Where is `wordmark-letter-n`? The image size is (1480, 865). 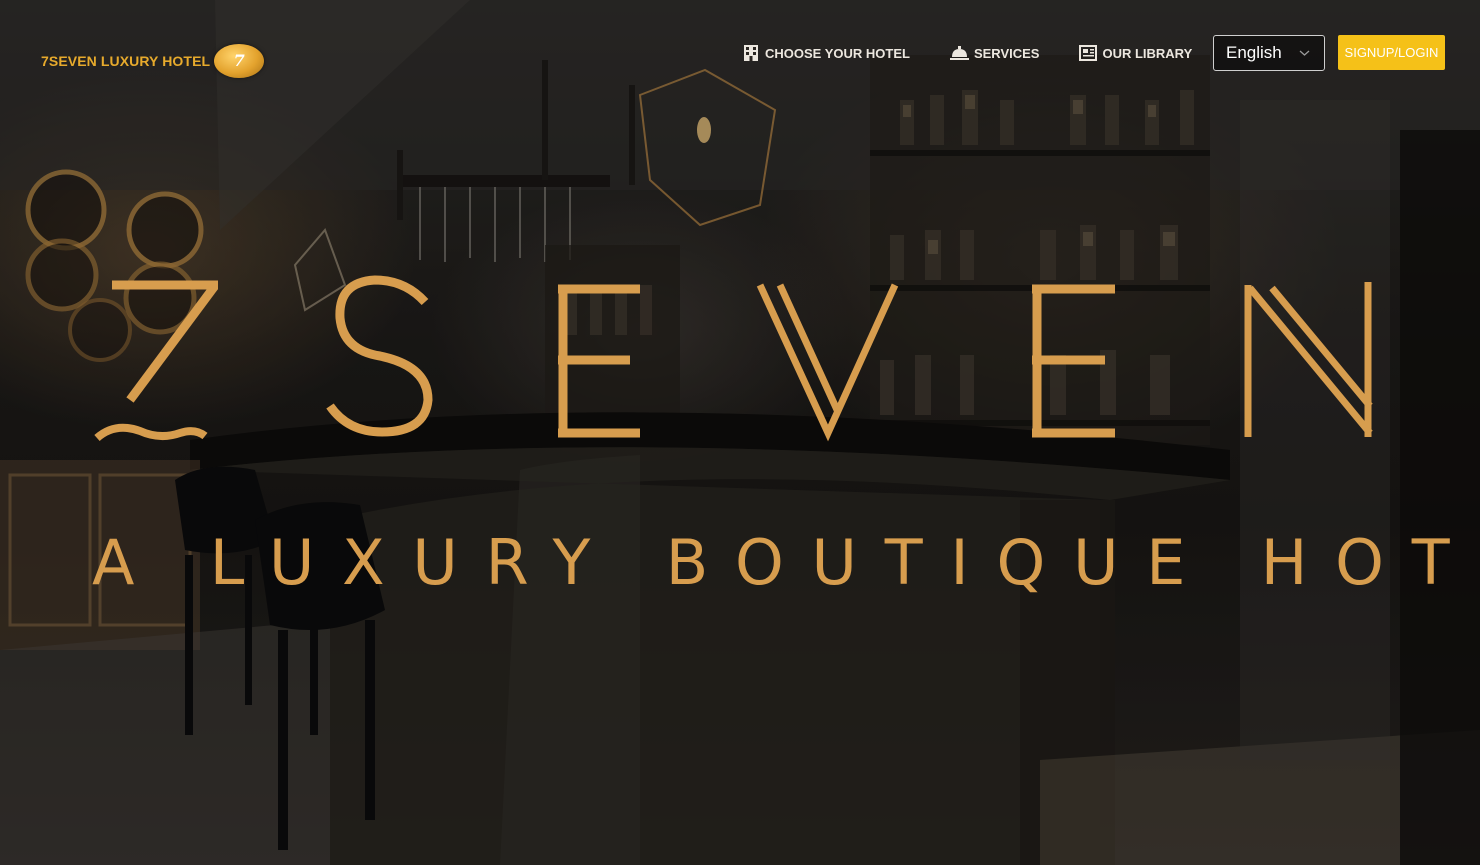 wordmark-letter-n is located at coordinates (1308, 359).